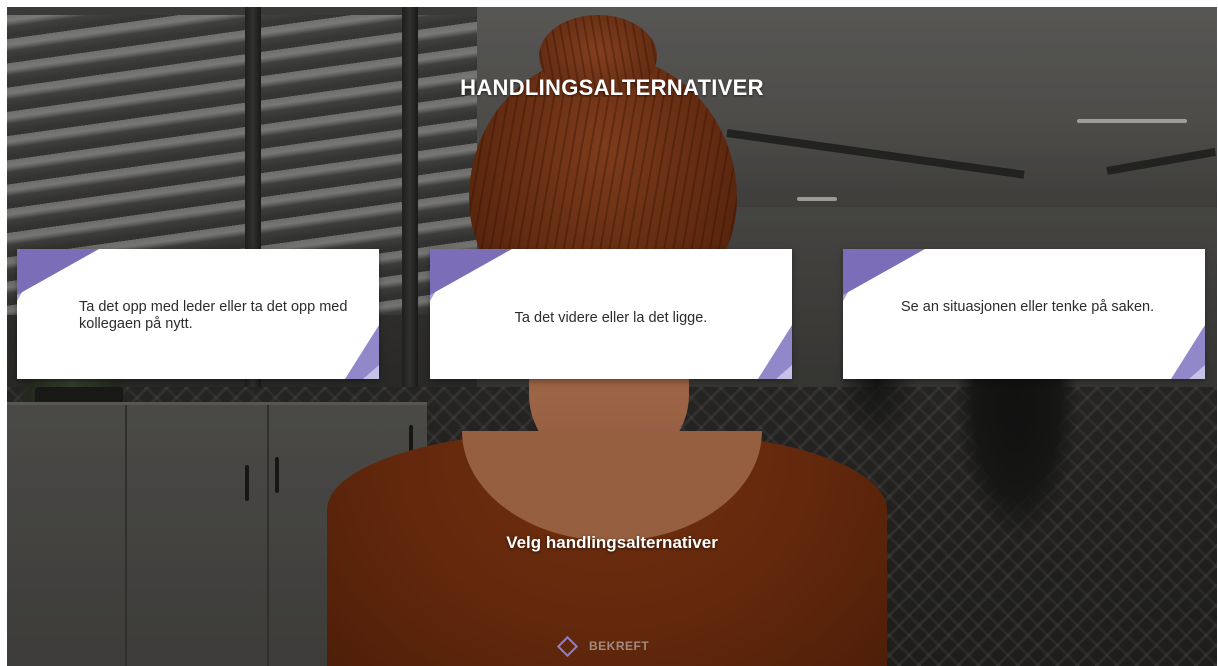 The width and height of the screenshot is (1218, 666). What do you see at coordinates (612, 87) in the screenshot?
I see `screen-title: HANDLINGSALTERNATIVER` at bounding box center [612, 87].